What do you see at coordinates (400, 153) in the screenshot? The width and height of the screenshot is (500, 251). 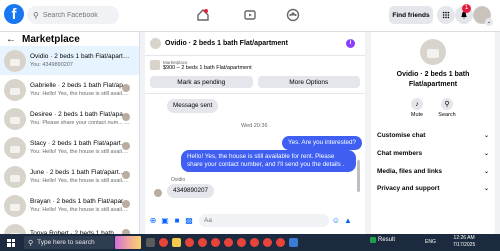 I see `section-label: Chat members` at bounding box center [400, 153].